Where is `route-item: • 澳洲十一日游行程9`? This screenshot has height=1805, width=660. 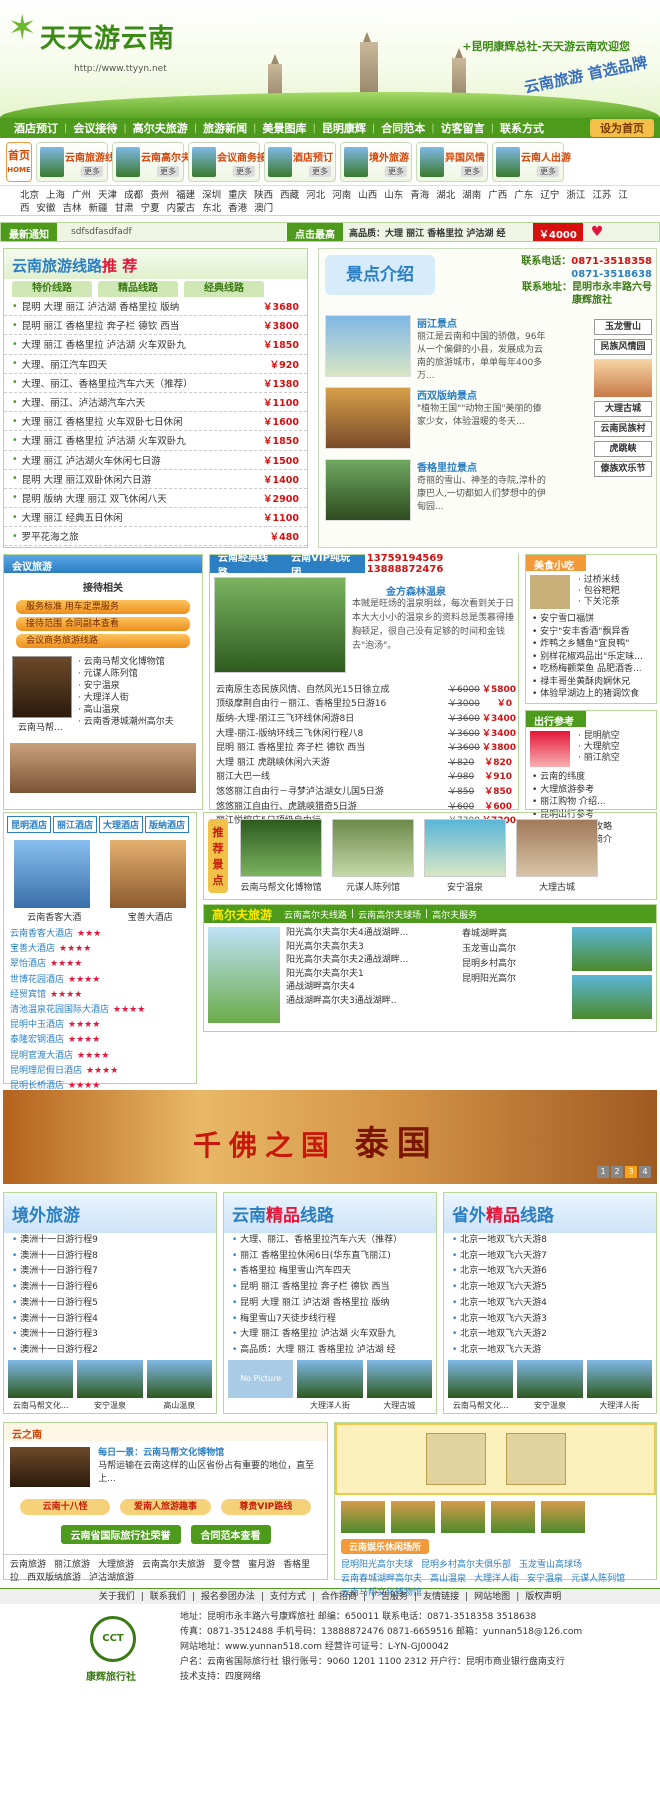 route-item: • 澳洲十一日游行程9 is located at coordinates (110, 1241).